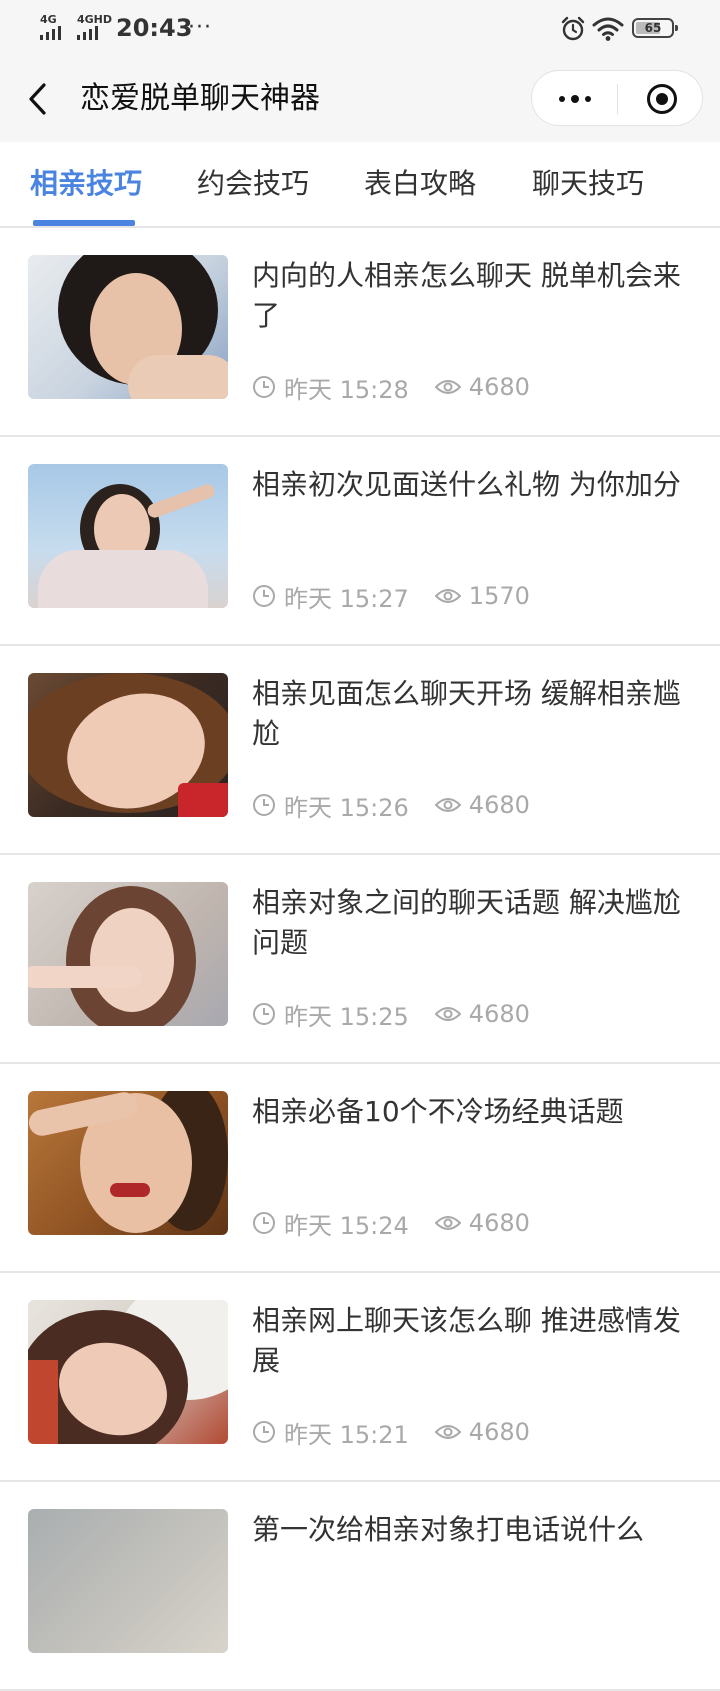 The height and width of the screenshot is (1691, 720). I want to click on article-title: 相亲初次见面送什么礼物 为你加分, so click(466, 484).